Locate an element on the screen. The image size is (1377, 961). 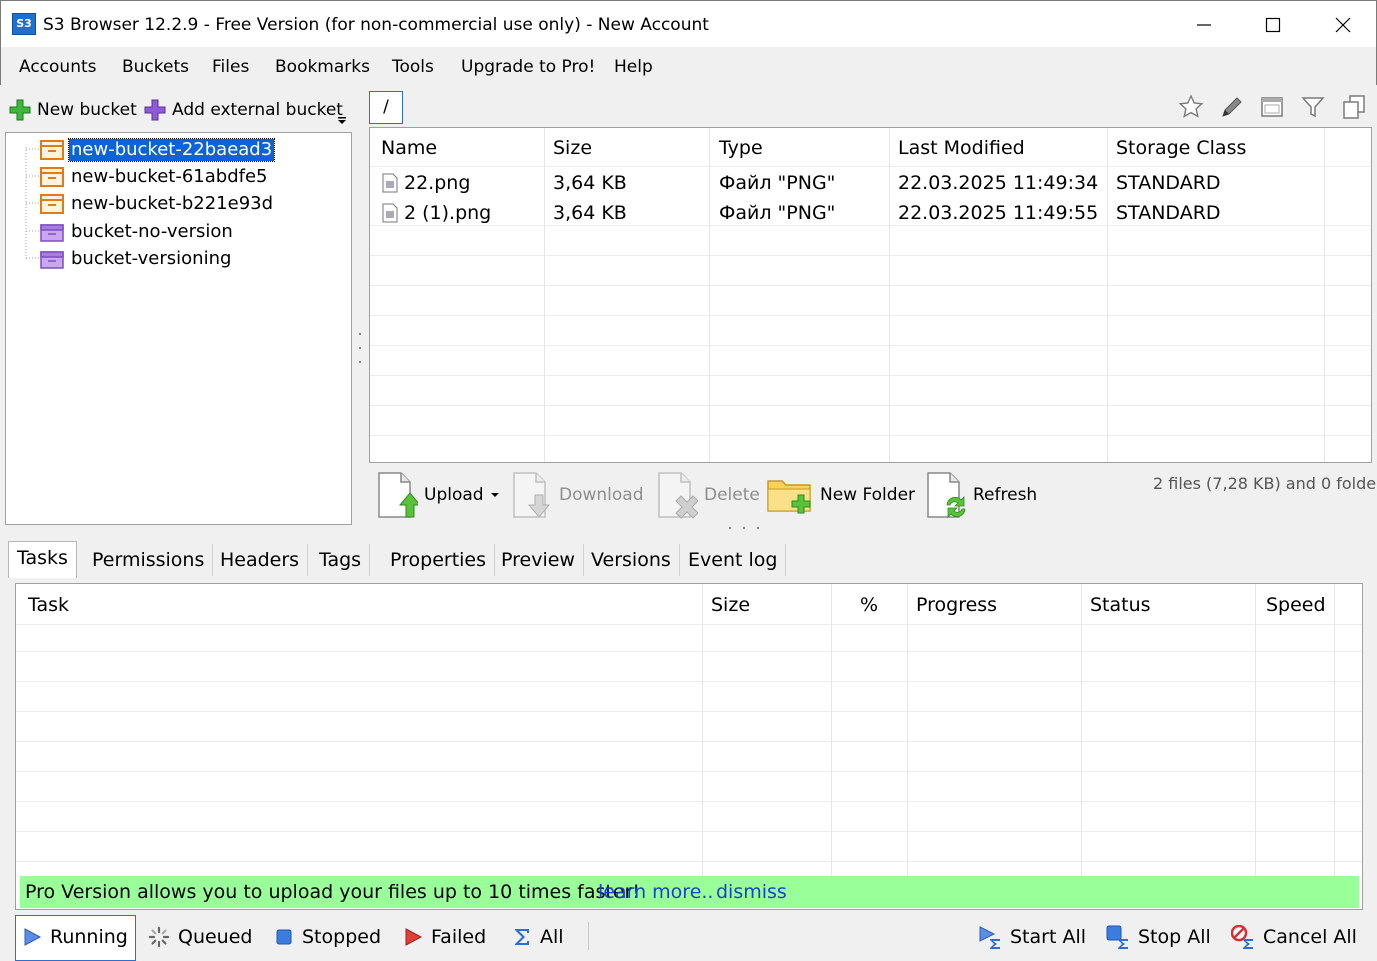
tree-item-bucket: new-bucket-61abdfe5 is located at coordinates (155, 176).